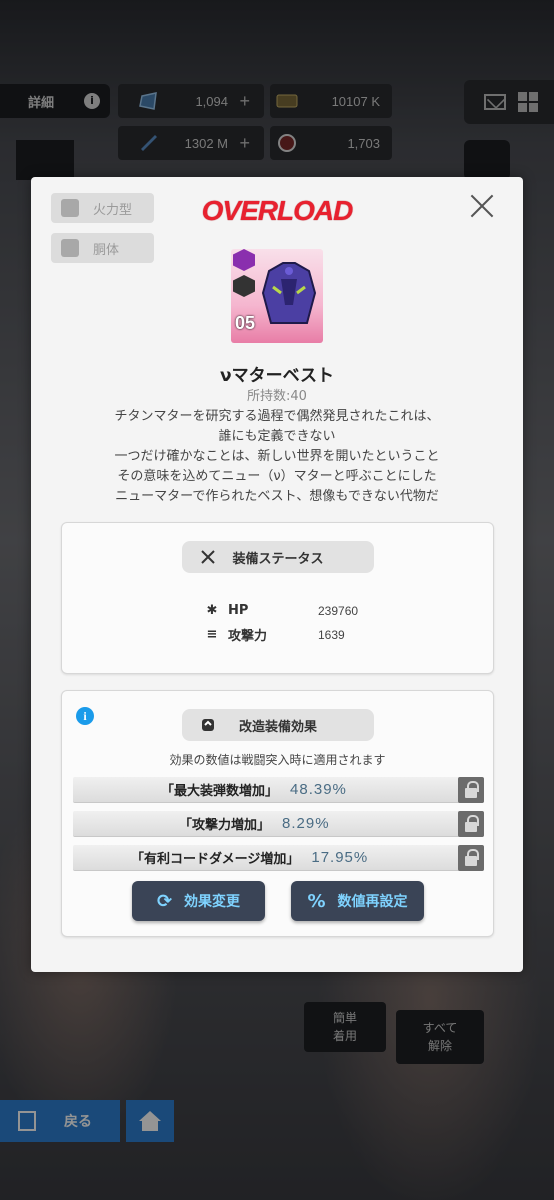 The image size is (554, 1200). What do you see at coordinates (244, 286) in the screenshot?
I see `manufacturer-icon` at bounding box center [244, 286].